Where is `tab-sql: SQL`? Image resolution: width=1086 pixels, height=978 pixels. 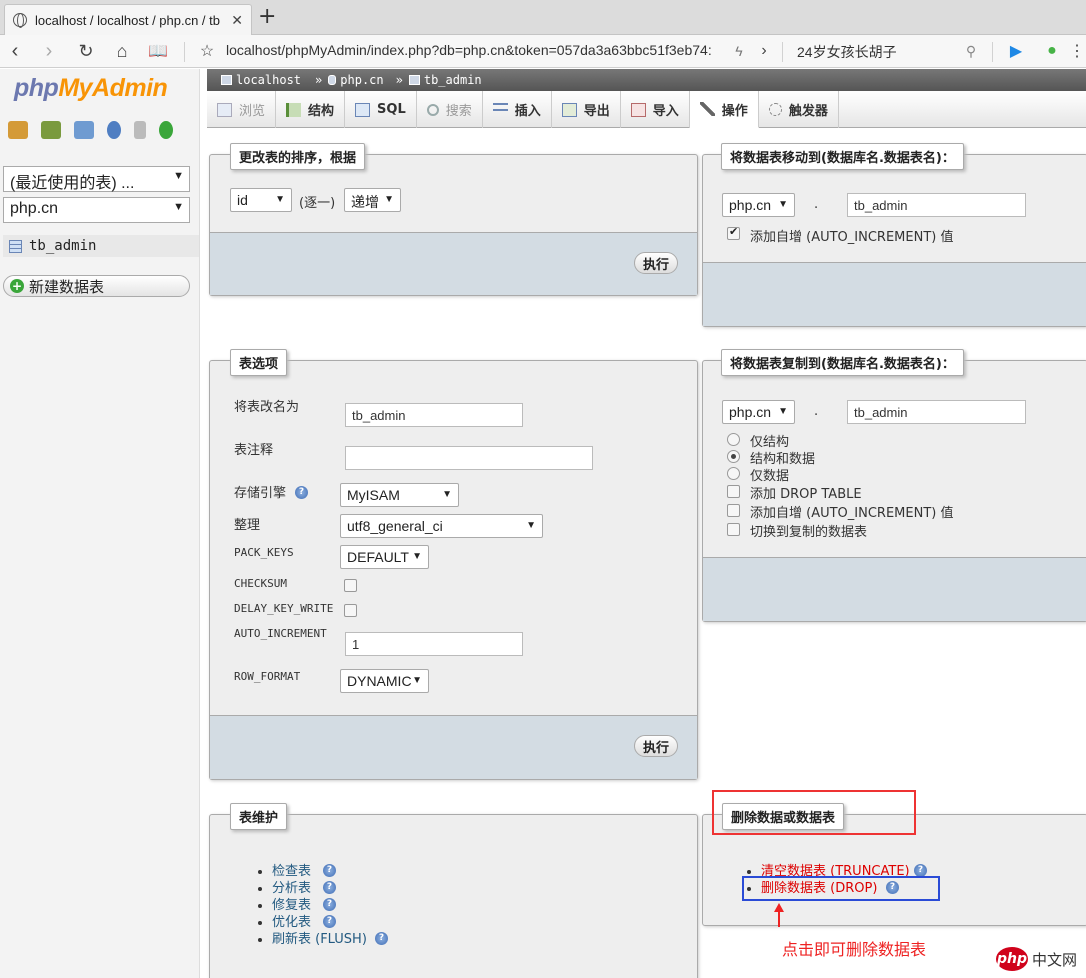
tab-sql: SQL is located at coordinates (381, 109).